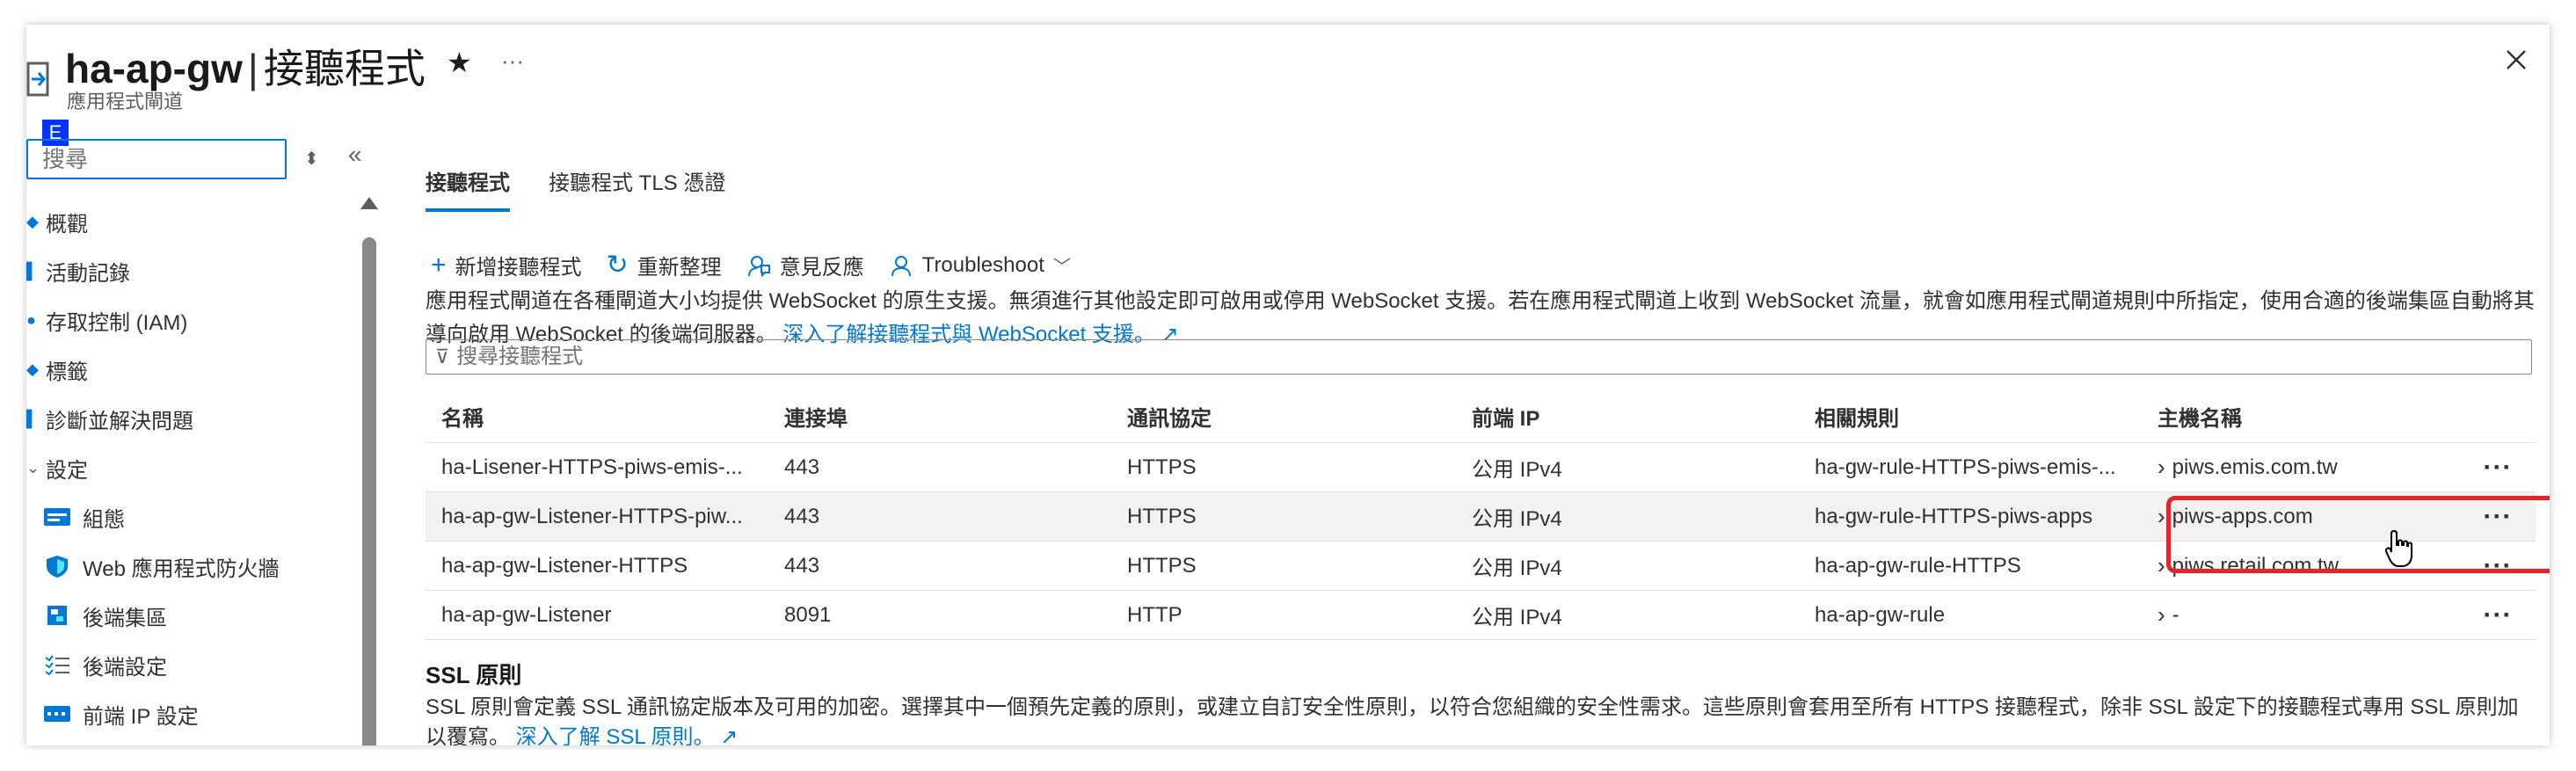  Describe the element at coordinates (439, 265) in the screenshot. I see `add-icon: +` at that location.